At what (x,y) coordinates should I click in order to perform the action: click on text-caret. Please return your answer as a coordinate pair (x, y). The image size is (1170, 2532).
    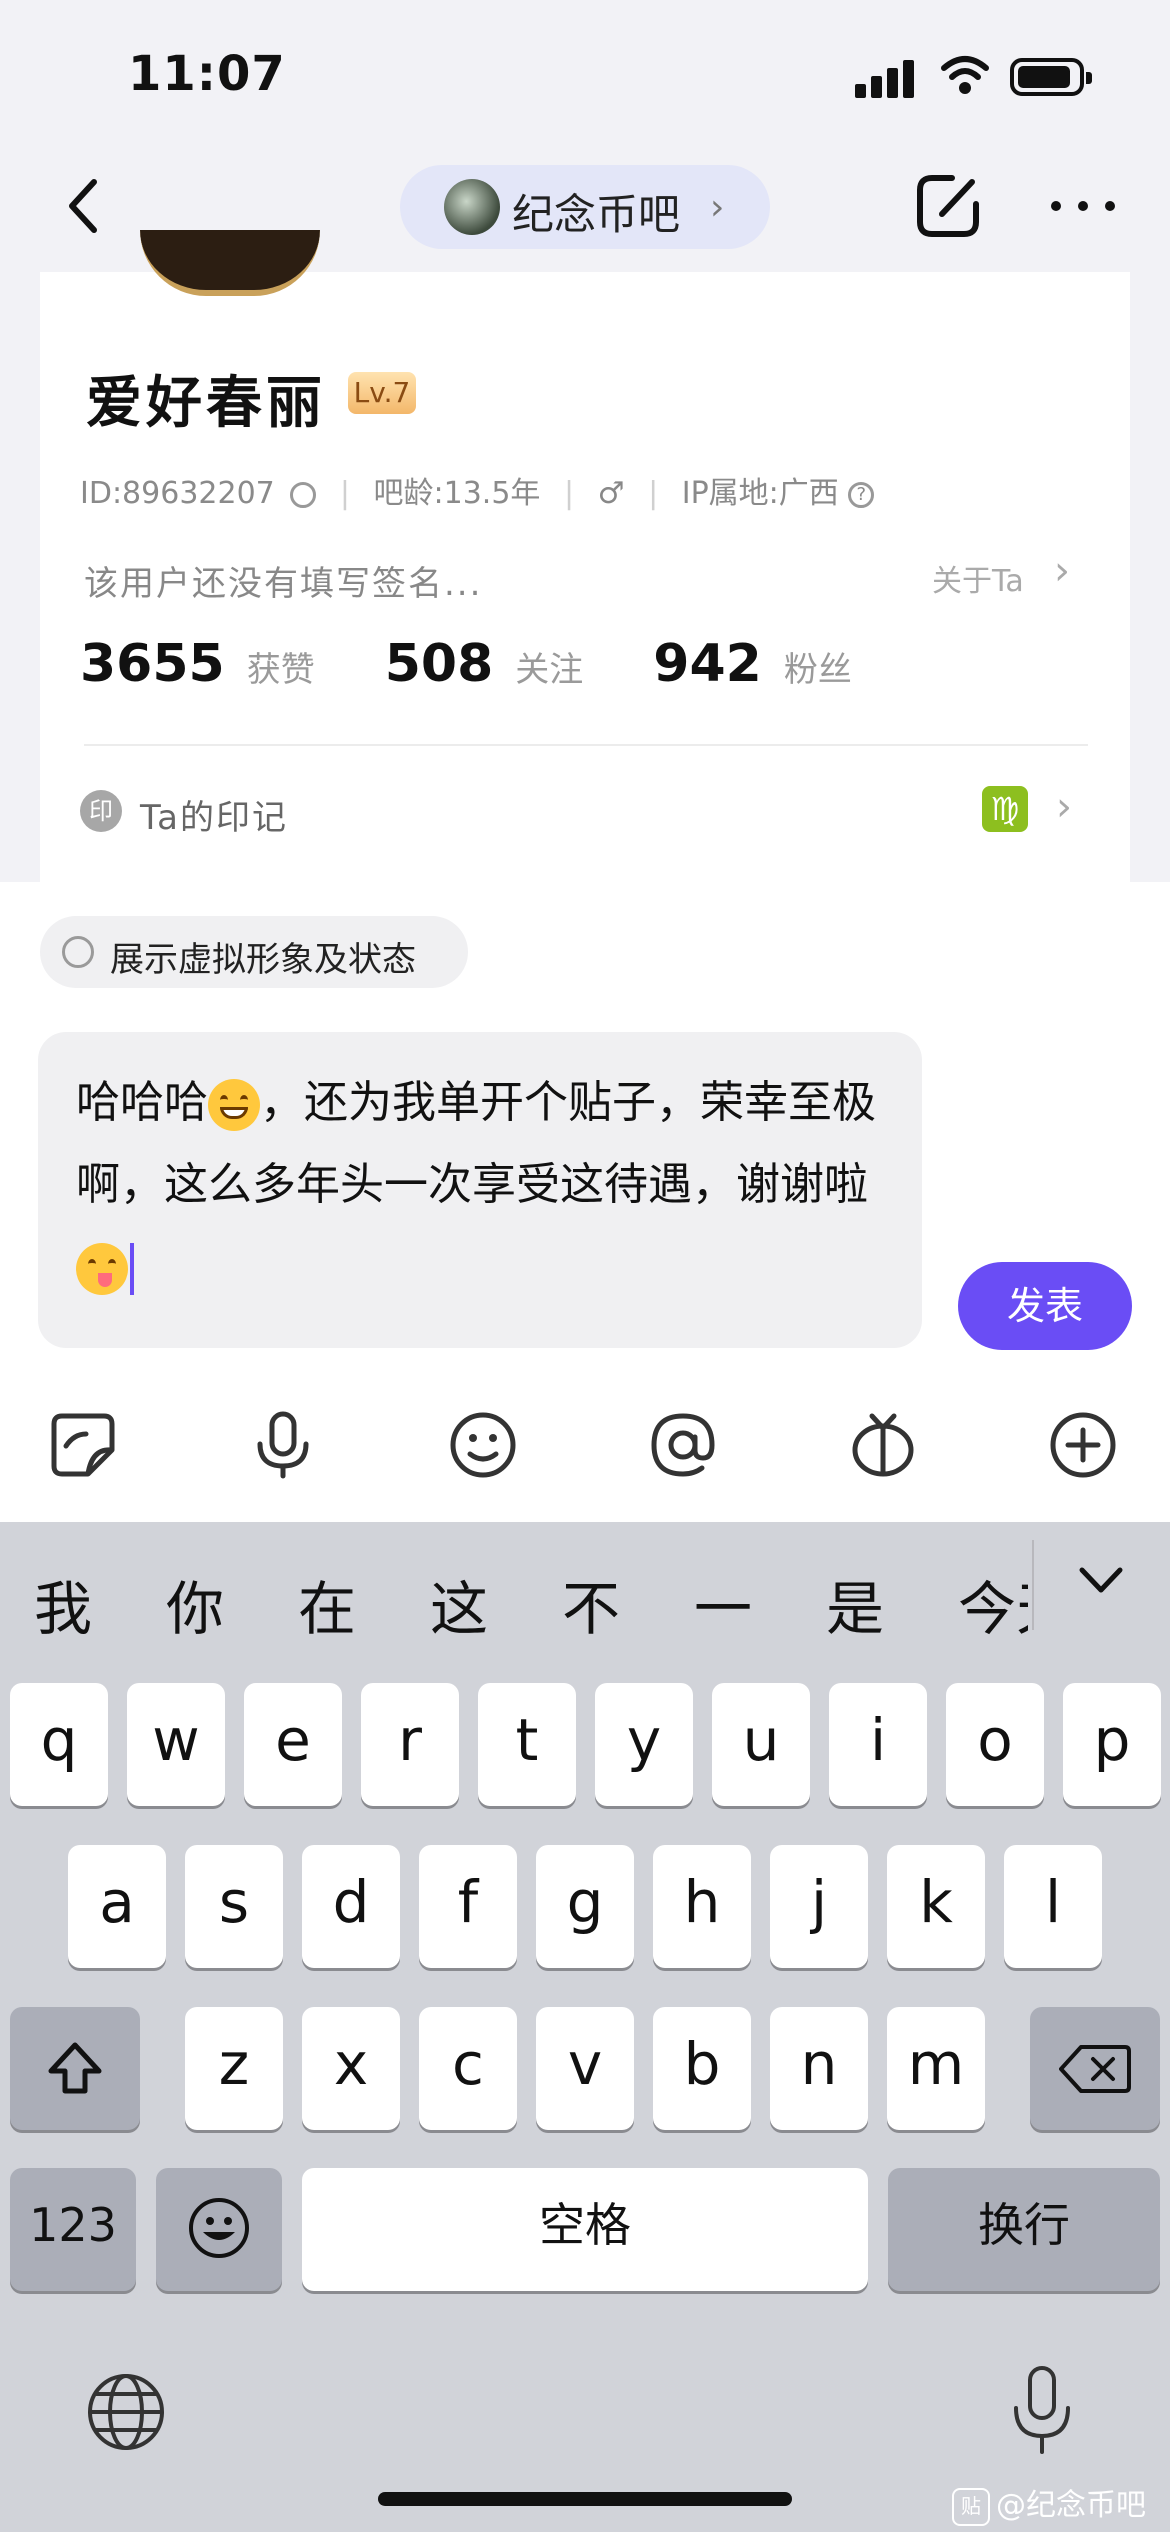
    Looking at the image, I should click on (132, 1269).